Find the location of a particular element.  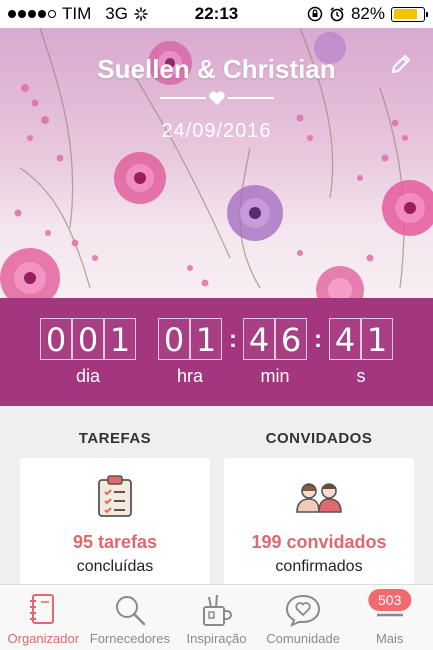

battery-icon is located at coordinates (409, 14).